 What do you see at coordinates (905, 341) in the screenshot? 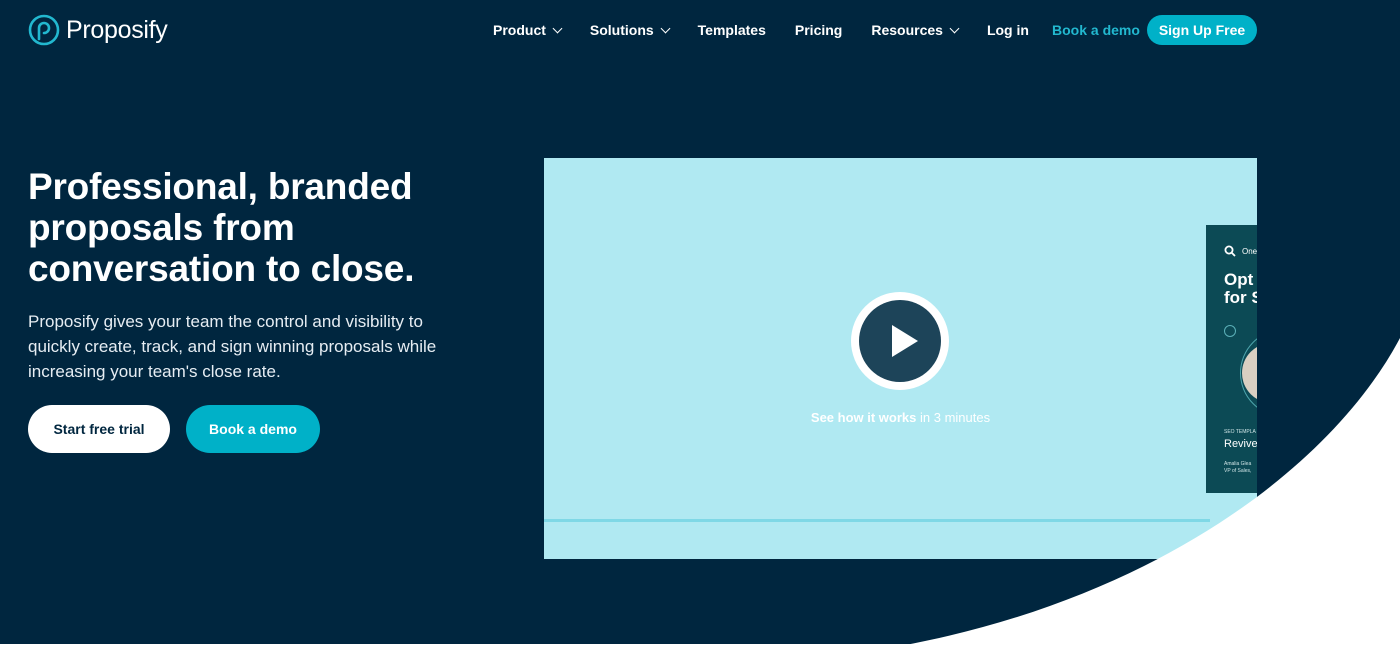
I see `play-triangle` at bounding box center [905, 341].